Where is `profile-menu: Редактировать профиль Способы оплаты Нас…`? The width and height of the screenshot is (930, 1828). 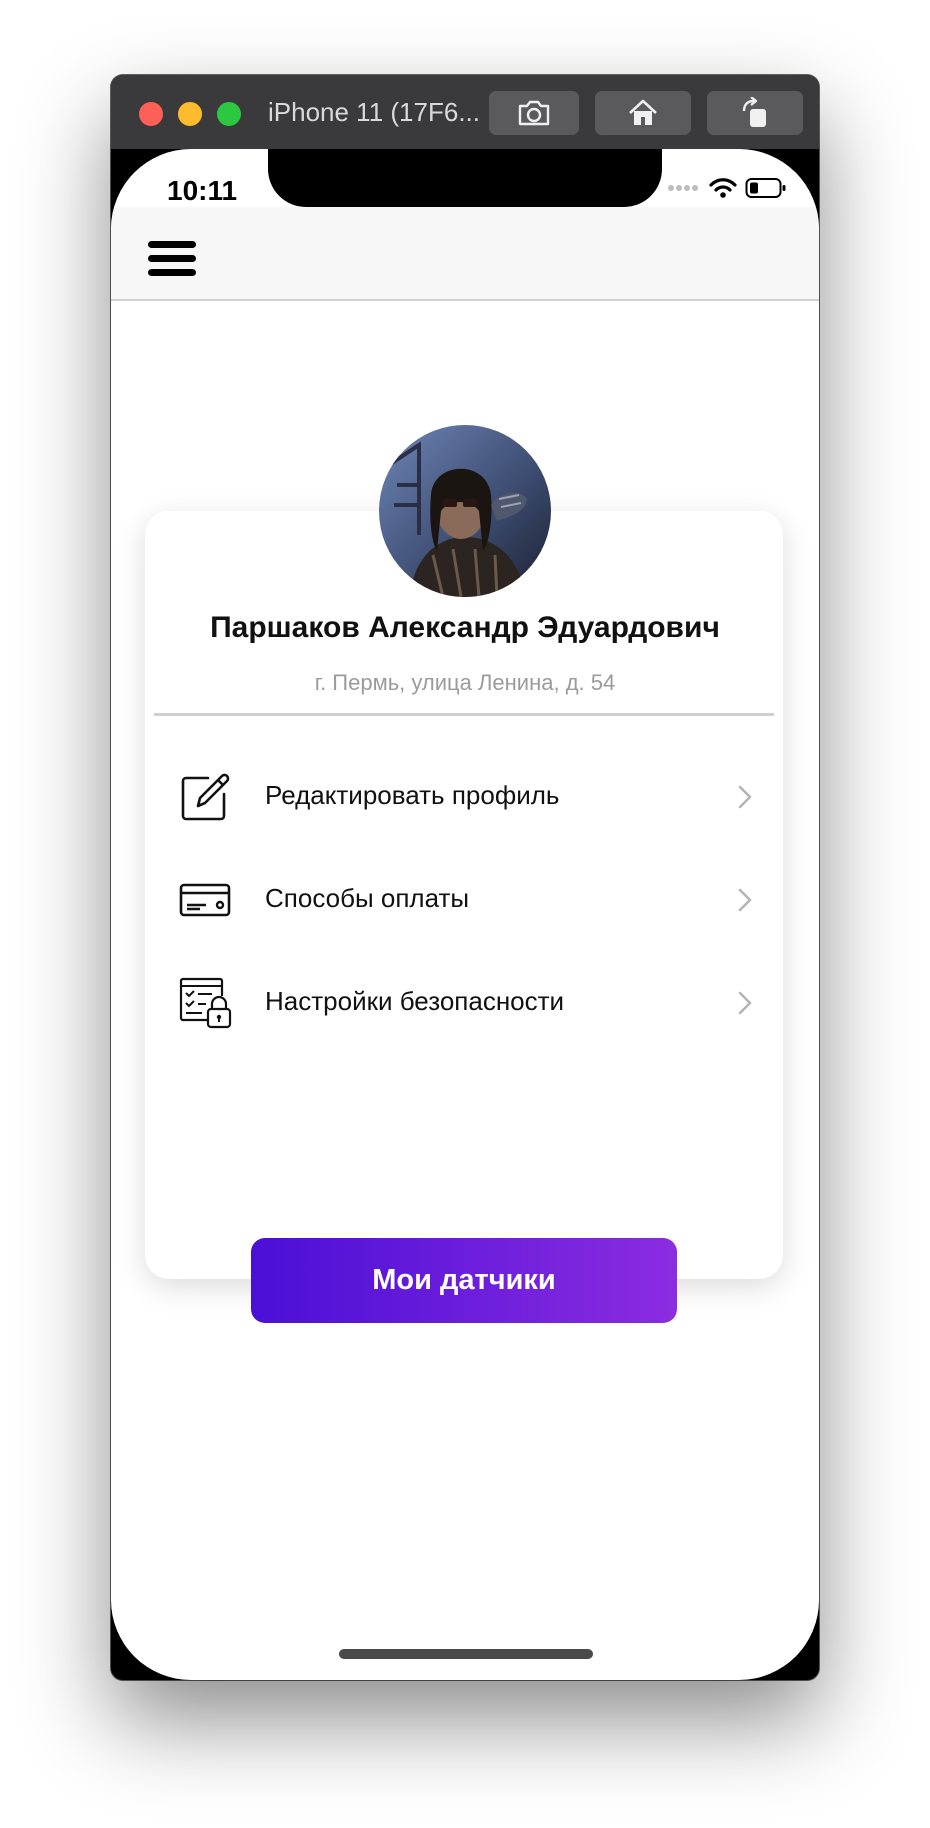
profile-menu: Редактировать профиль Способы оплаты Нас… is located at coordinates (464, 900).